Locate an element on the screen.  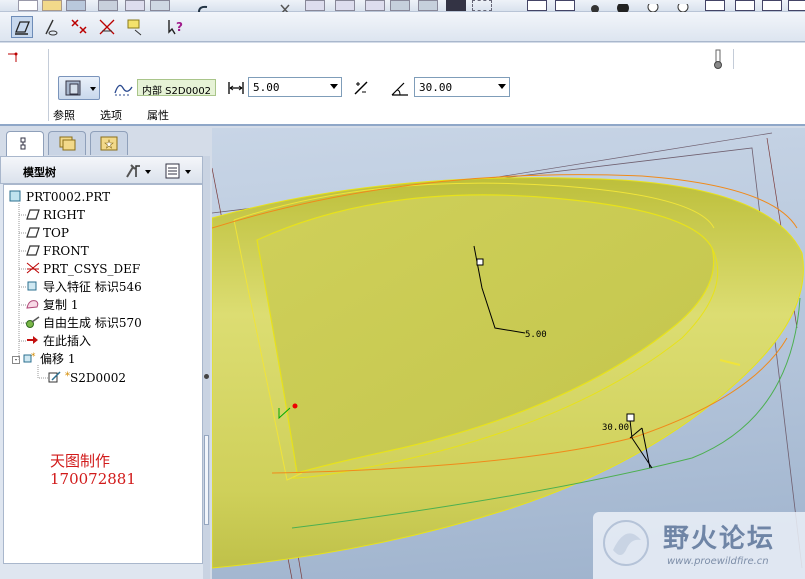
navigator-tabs is located at coordinates (105, 142).